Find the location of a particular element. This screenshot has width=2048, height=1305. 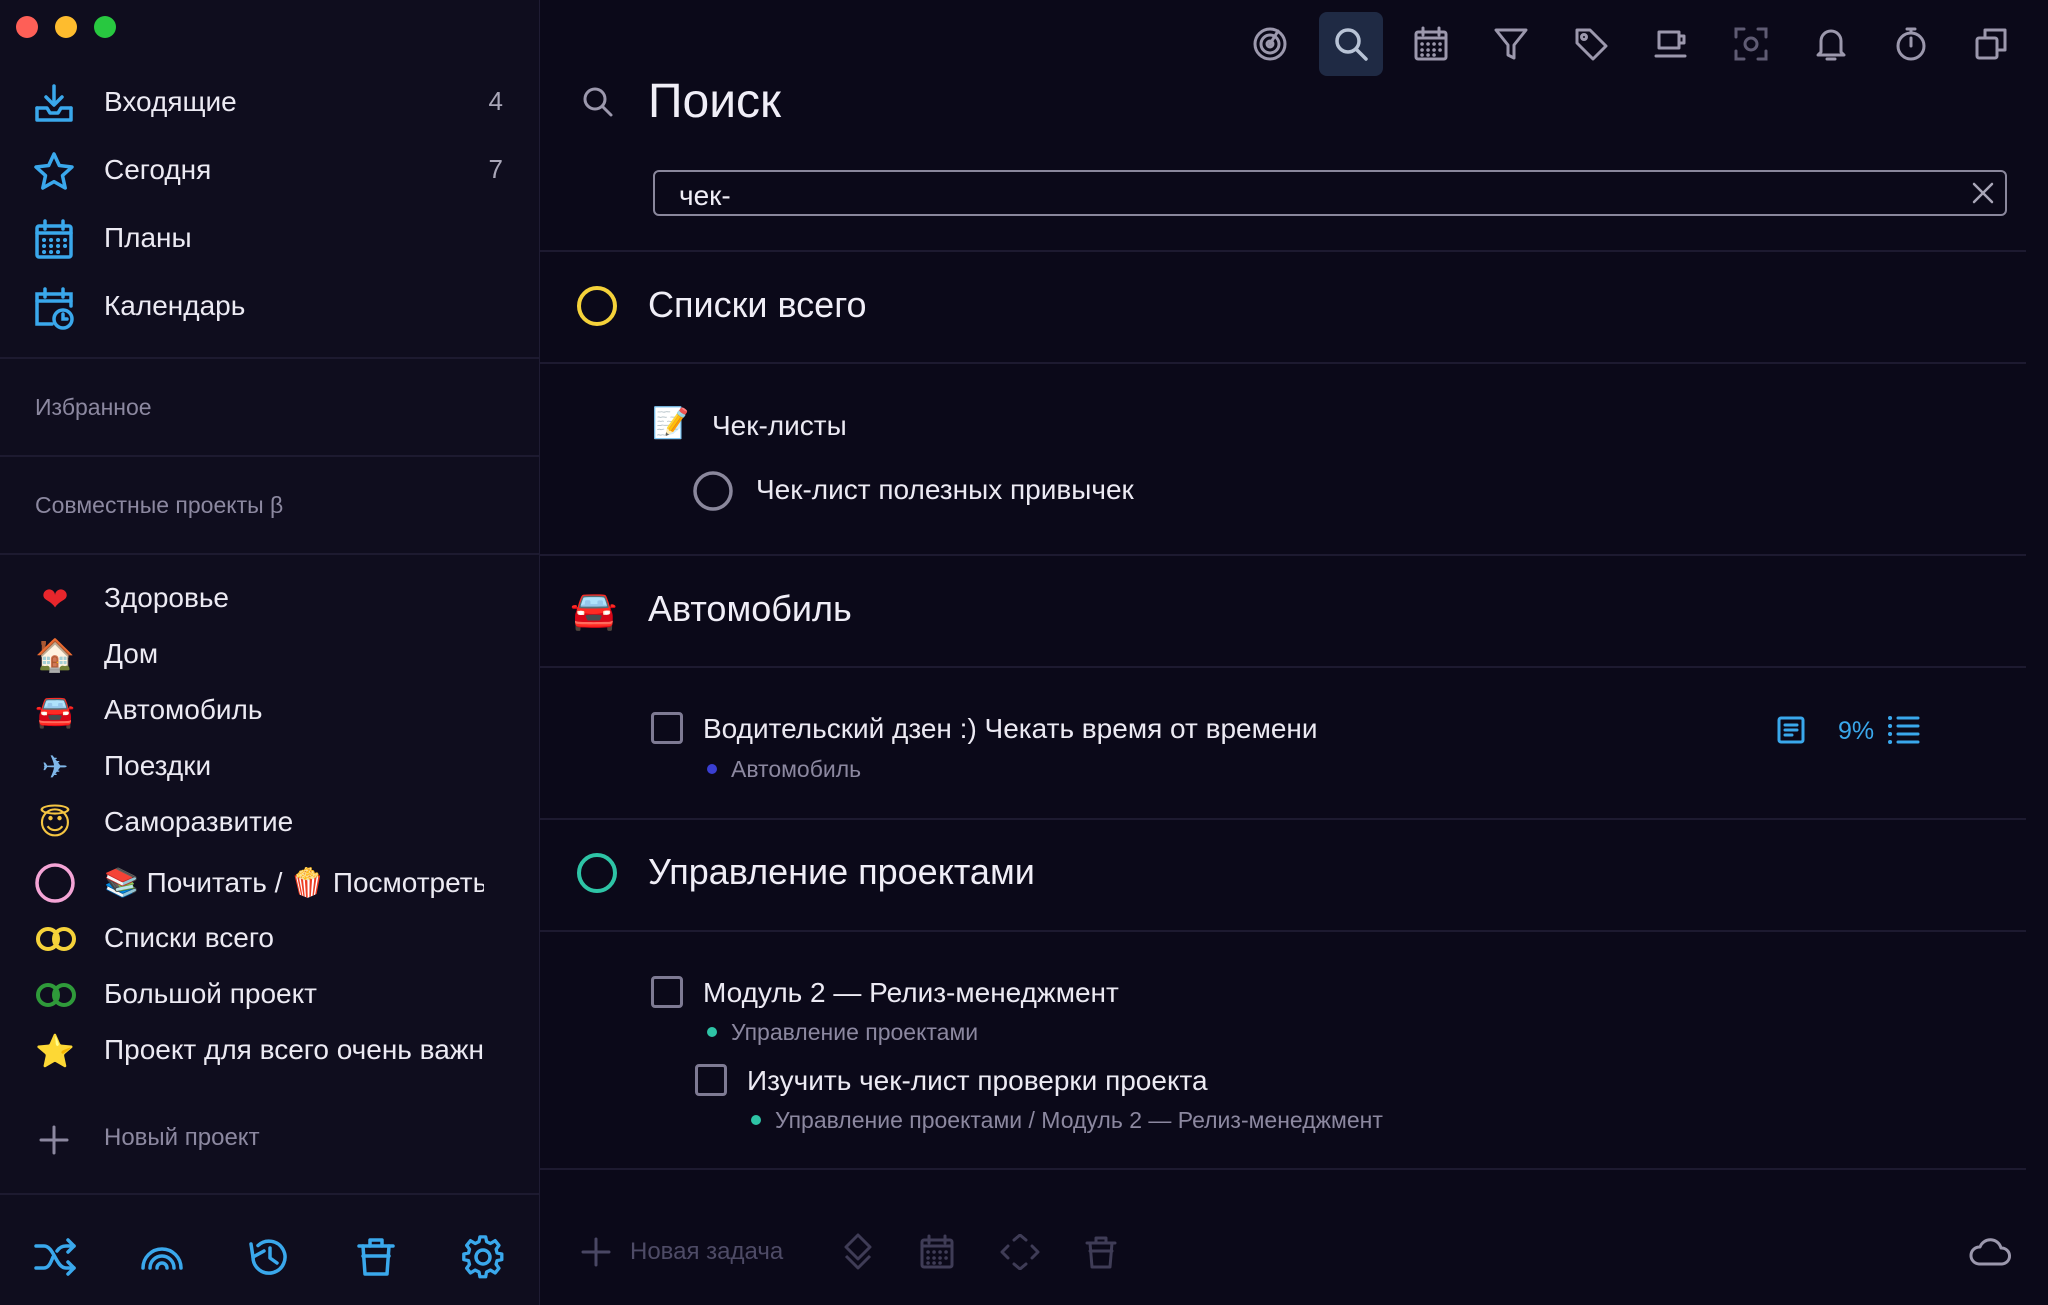

group-title: Автомобиль is located at coordinates (750, 609).